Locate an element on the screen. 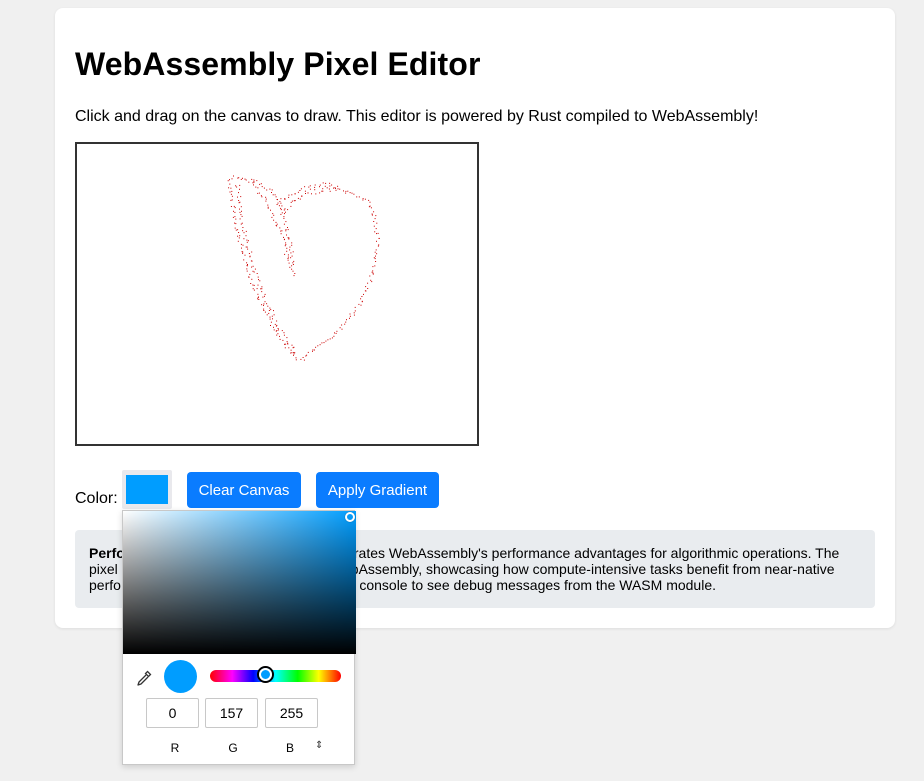  clear-canvas-button: Clear Canvas is located at coordinates (244, 490).